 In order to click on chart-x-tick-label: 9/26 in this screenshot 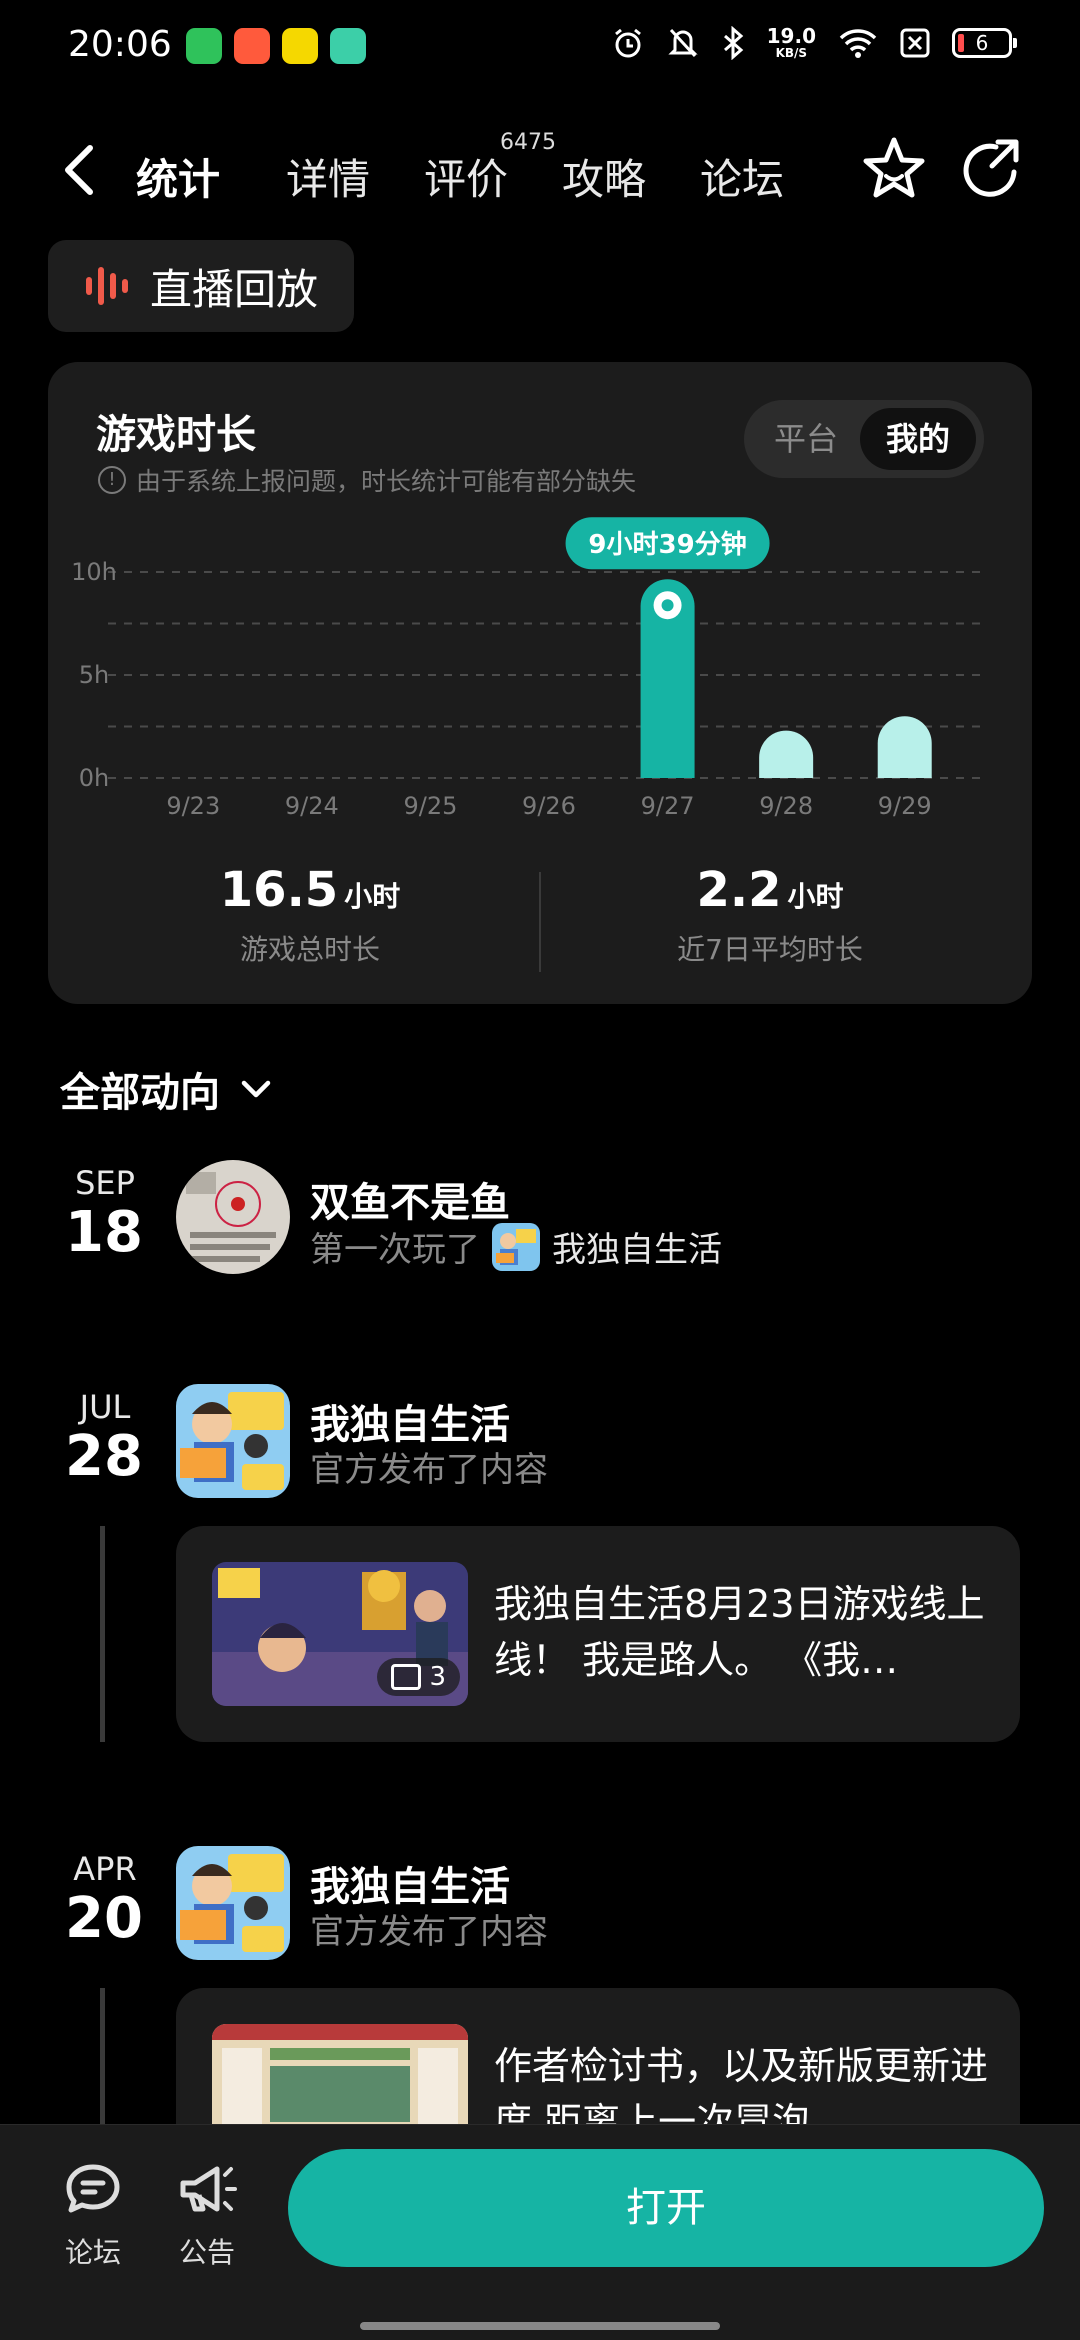, I will do `click(549, 806)`.